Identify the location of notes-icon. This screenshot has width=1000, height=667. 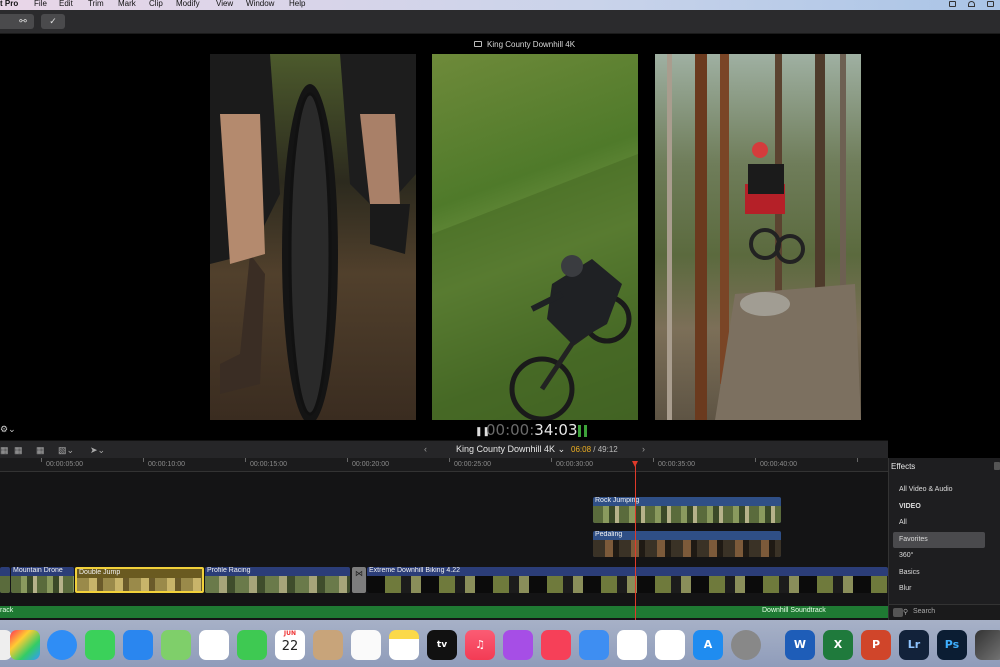
(404, 645).